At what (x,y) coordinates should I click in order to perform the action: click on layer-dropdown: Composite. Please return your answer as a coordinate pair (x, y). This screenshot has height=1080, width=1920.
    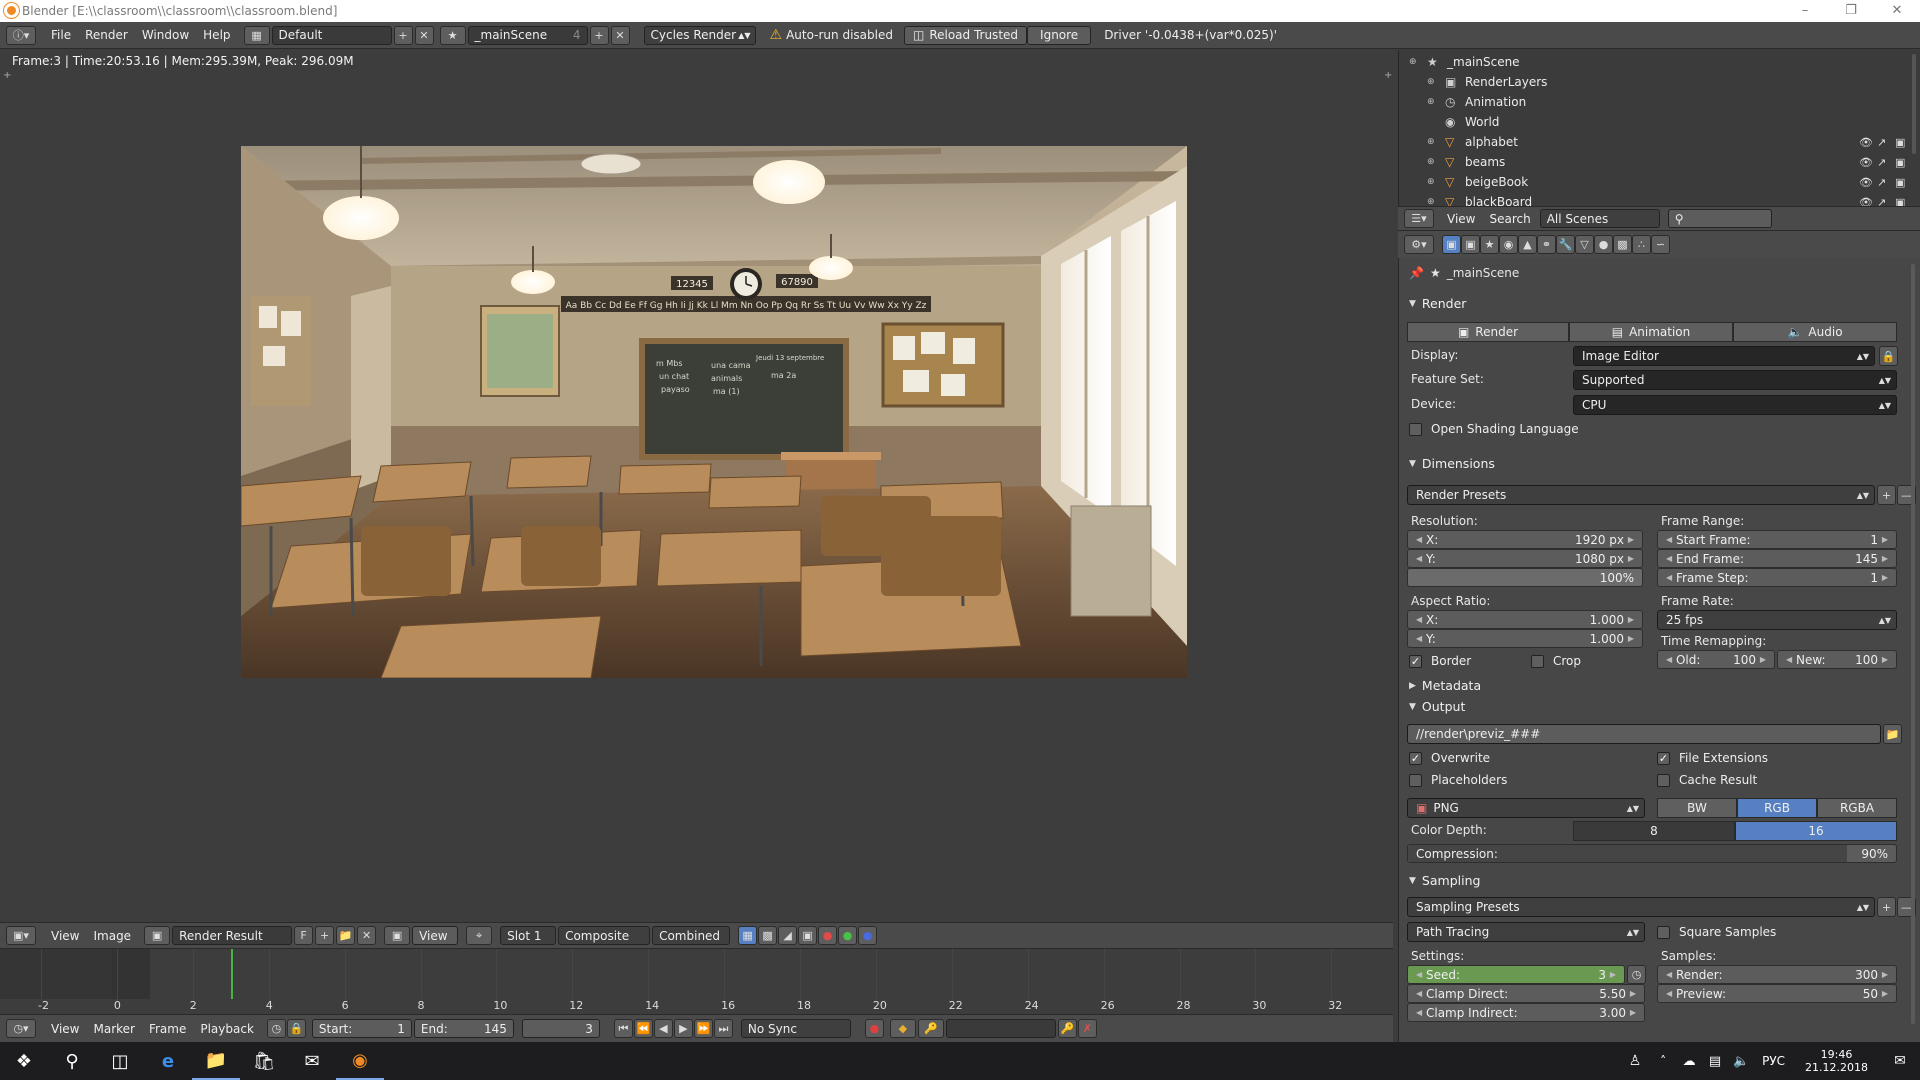
    Looking at the image, I should click on (604, 935).